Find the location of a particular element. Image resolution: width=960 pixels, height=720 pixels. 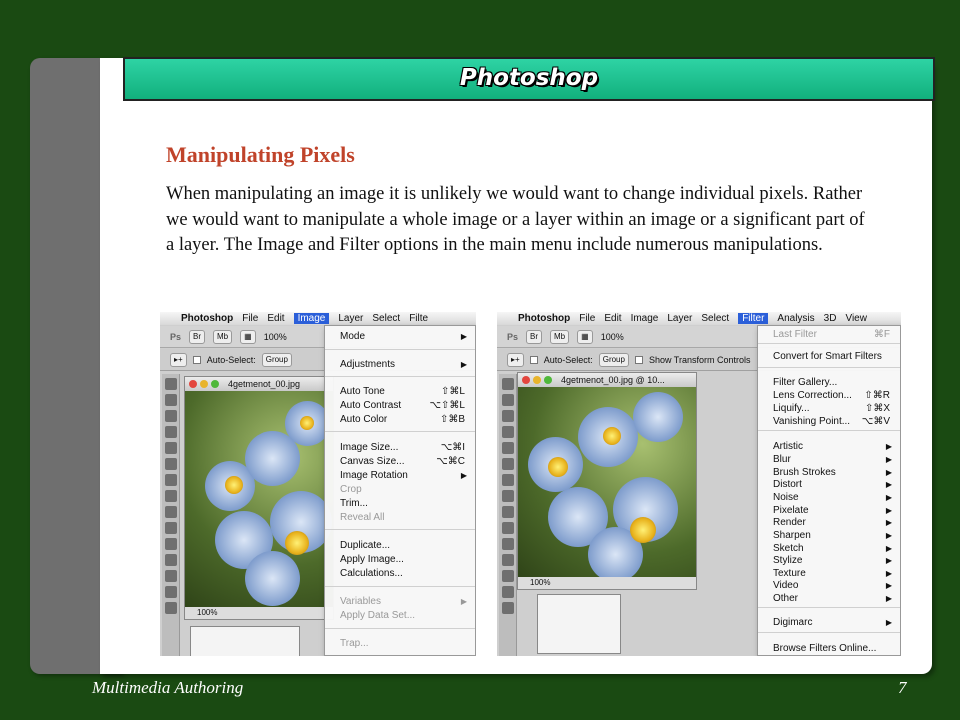

document-titlebar: 4getmenot_00.jpg is located at coordinates (259, 384).